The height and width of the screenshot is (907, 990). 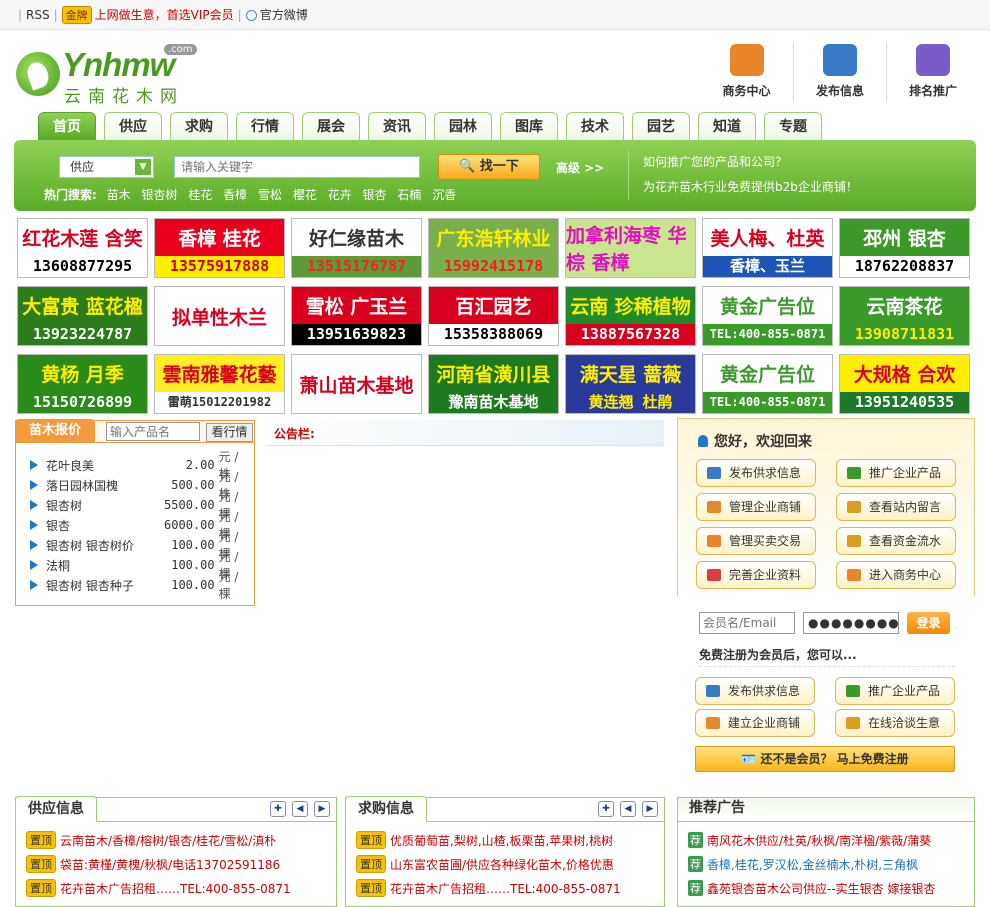 What do you see at coordinates (839, 72) in the screenshot?
I see `publish-info-link: 发布信息` at bounding box center [839, 72].